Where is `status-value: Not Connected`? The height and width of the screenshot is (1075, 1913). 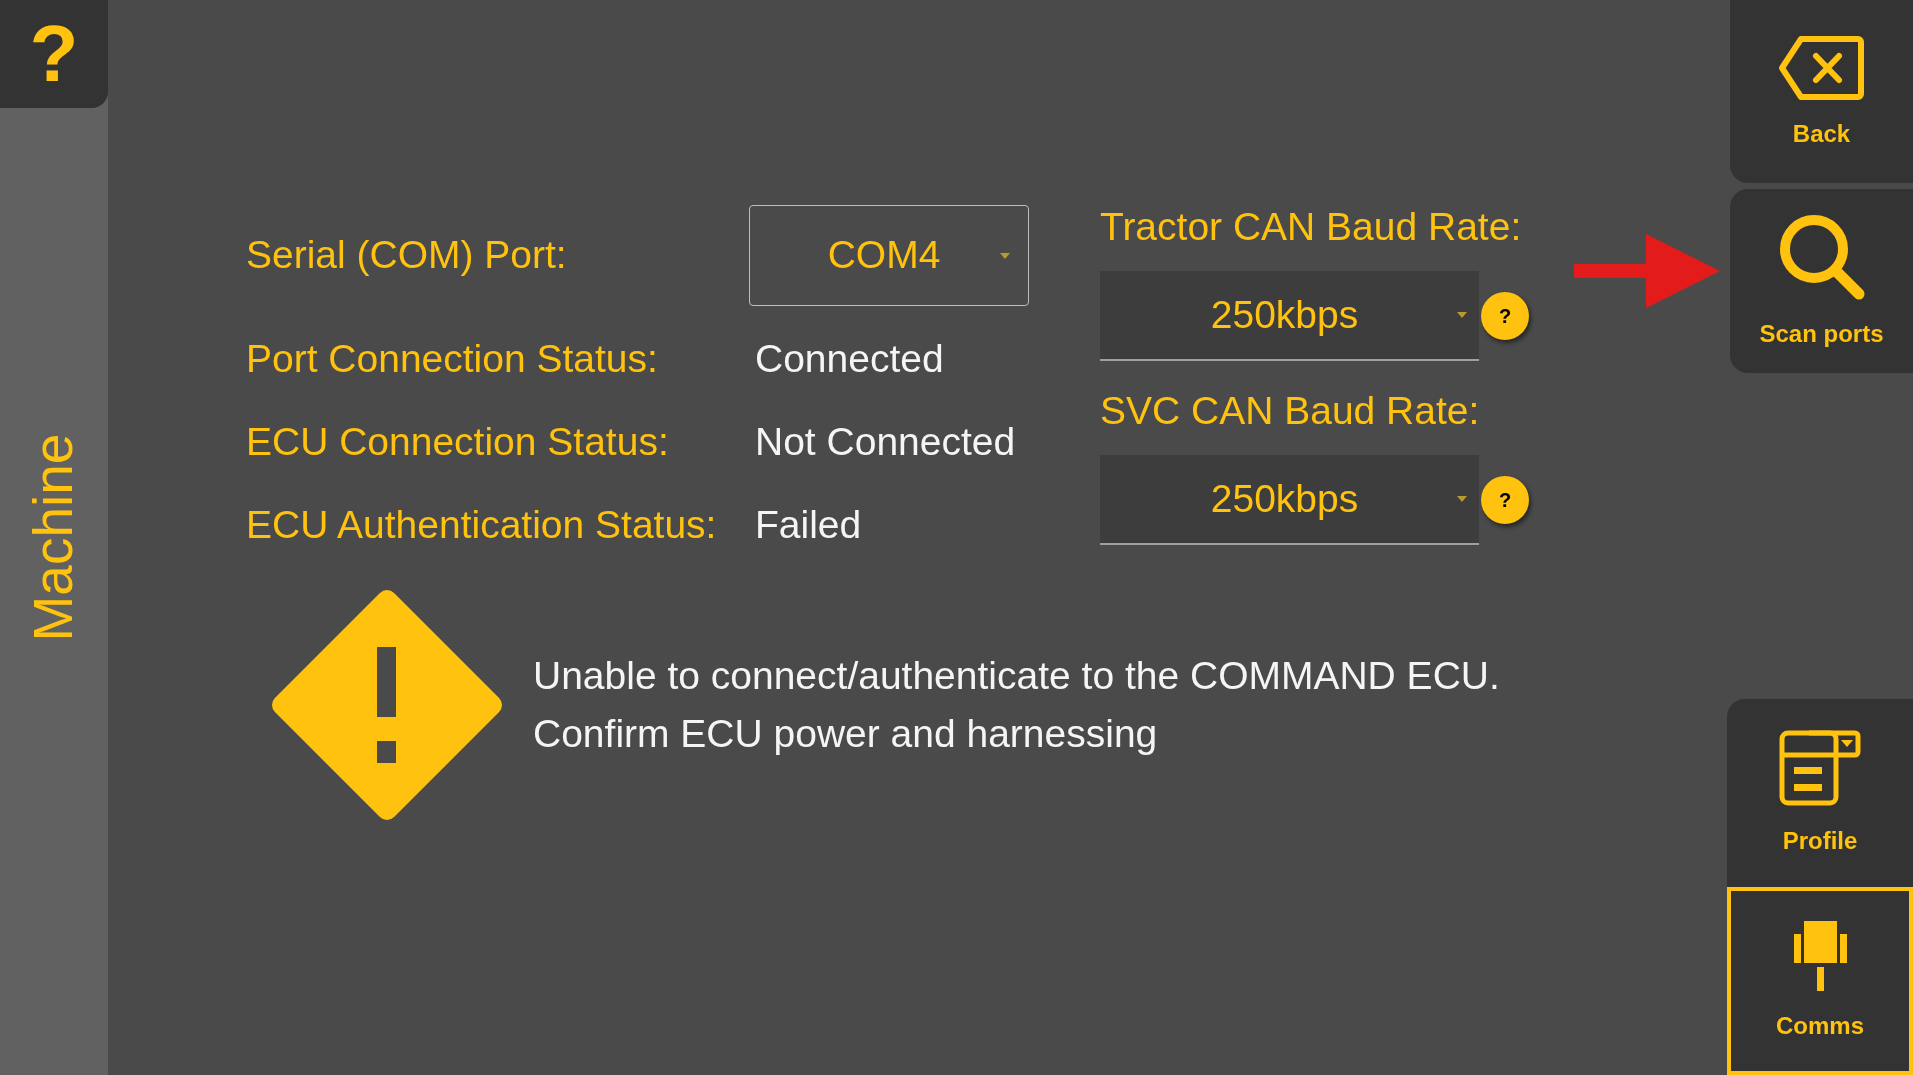
status-value: Not Connected is located at coordinates (885, 442).